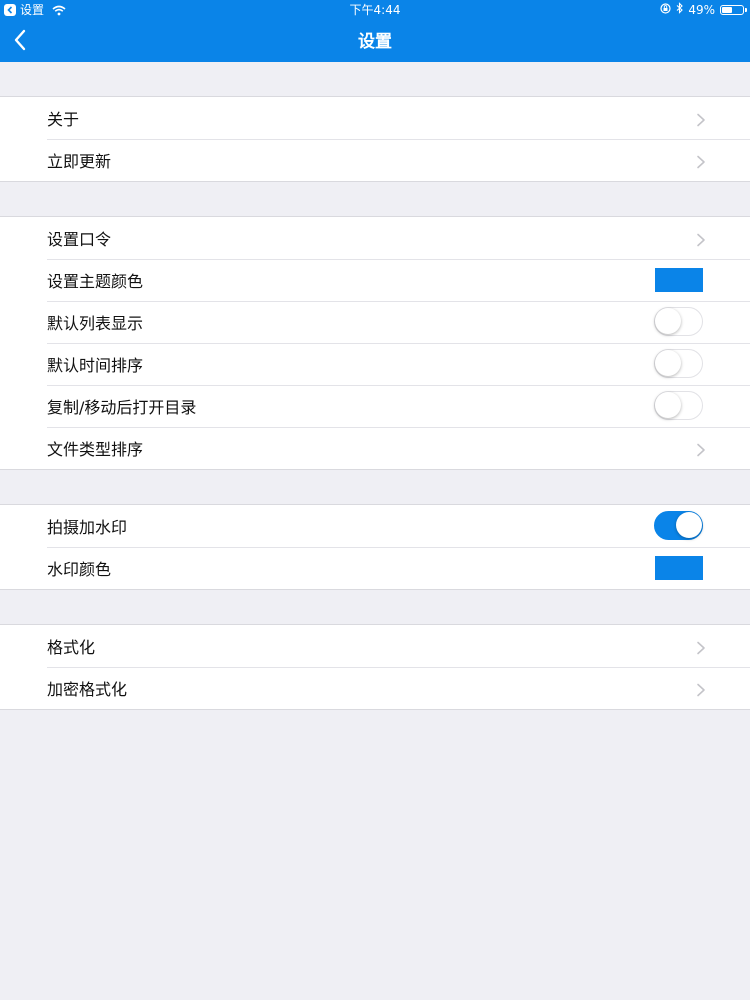  What do you see at coordinates (79, 161) in the screenshot?
I see `settings-row-label: 立即更新` at bounding box center [79, 161].